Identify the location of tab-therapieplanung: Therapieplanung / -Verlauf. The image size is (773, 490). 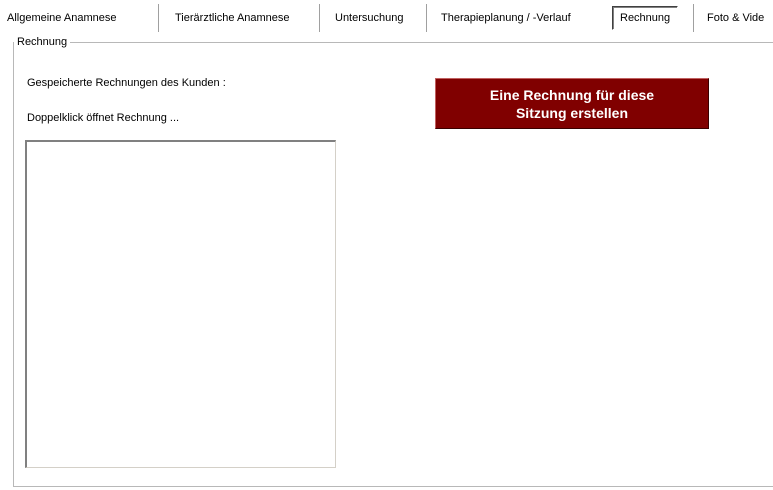
(506, 18).